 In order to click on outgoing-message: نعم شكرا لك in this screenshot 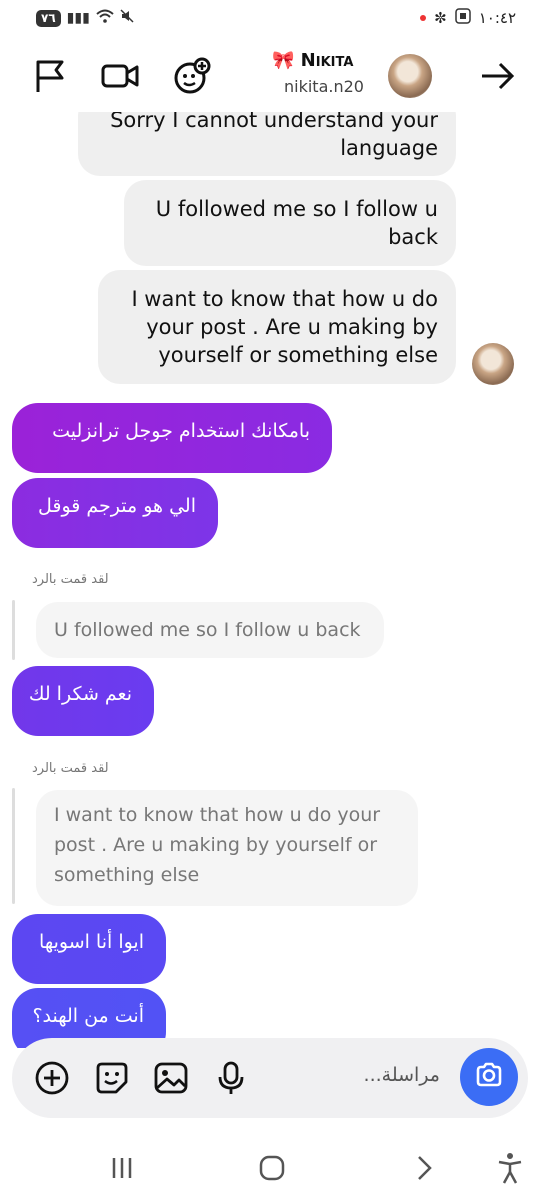, I will do `click(83, 701)`.